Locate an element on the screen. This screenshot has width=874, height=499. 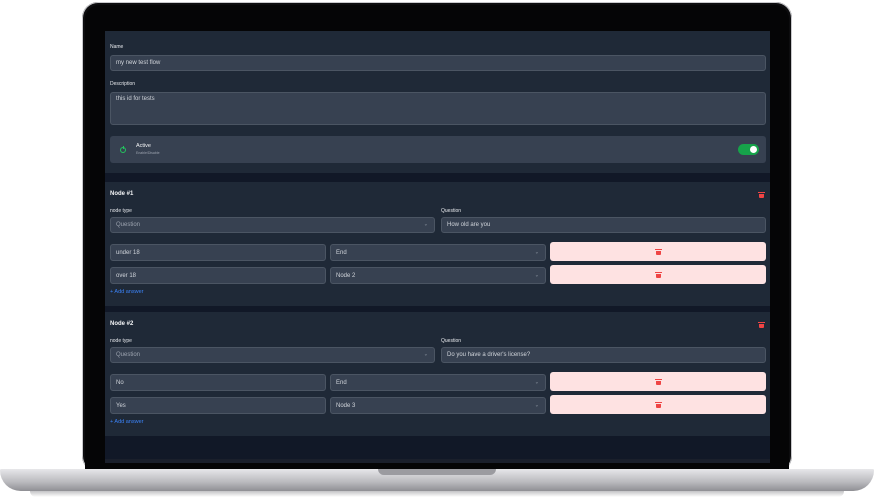
answer-target-value: Node 2 is located at coordinates (346, 275).